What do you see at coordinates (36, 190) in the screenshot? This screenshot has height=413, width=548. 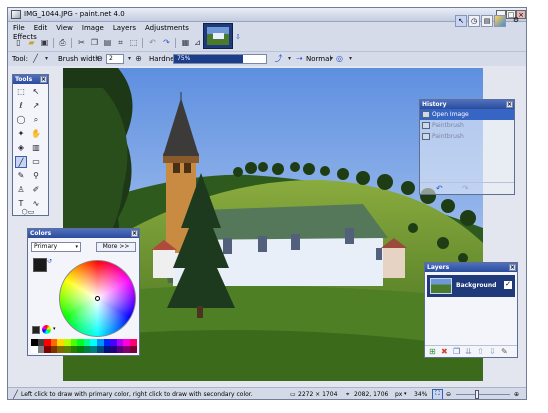 I see `recolor-tool-icon: ✐` at bounding box center [36, 190].